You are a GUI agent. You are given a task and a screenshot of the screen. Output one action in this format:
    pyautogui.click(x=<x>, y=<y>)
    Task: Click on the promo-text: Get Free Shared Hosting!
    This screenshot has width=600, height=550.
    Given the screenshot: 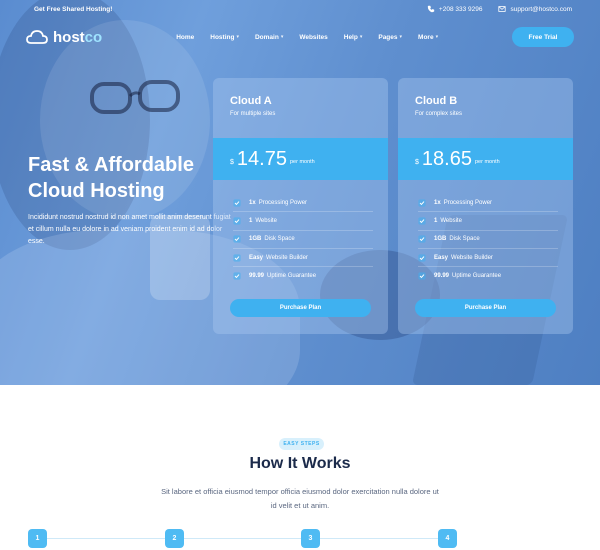 What is the action you would take?
    pyautogui.click(x=73, y=9)
    